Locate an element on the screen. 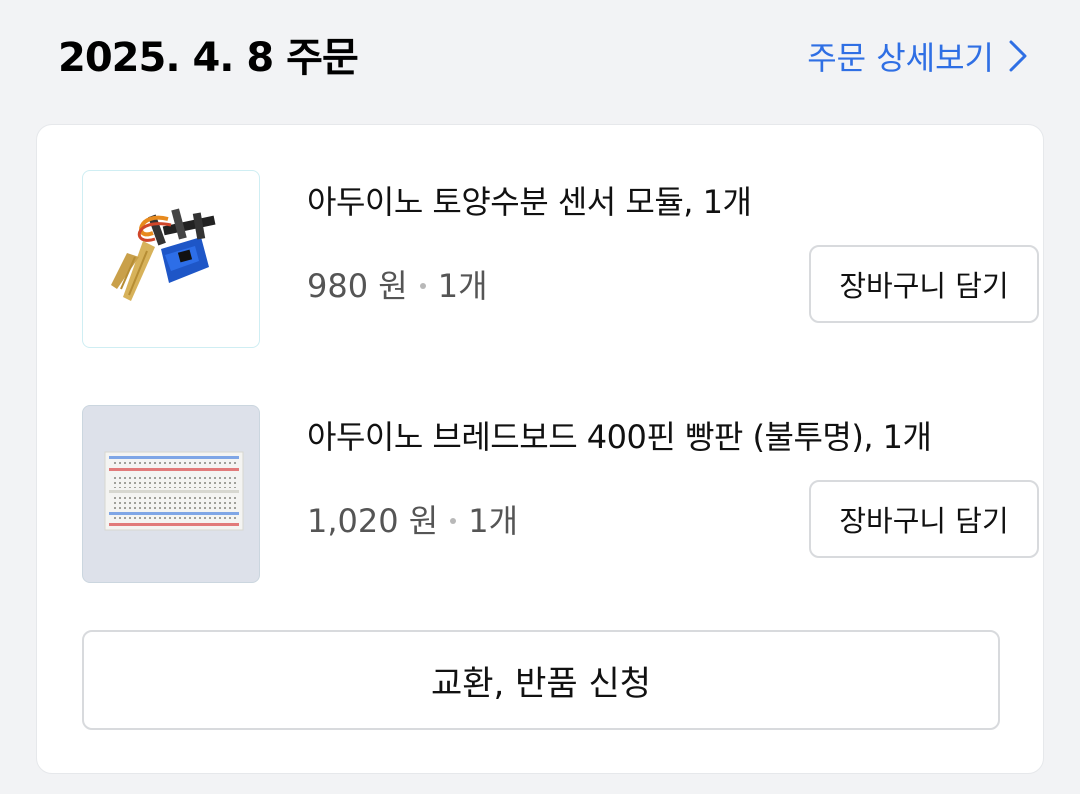  product-price: 980 원 is located at coordinates (357, 286).